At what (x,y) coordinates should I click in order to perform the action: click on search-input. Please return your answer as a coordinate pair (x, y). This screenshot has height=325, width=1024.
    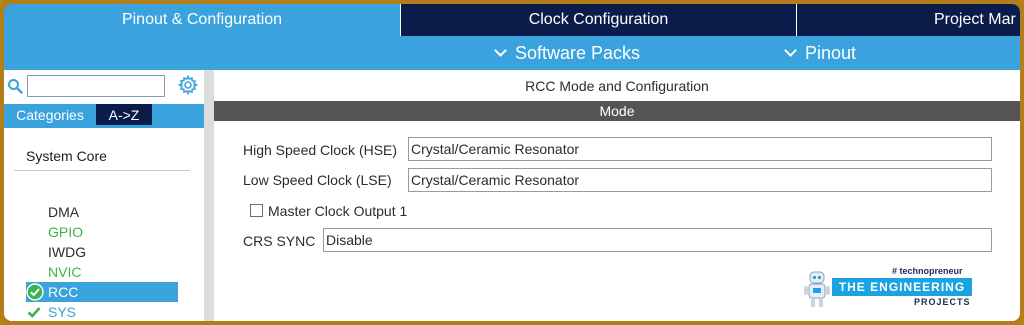
    Looking at the image, I should click on (96, 86).